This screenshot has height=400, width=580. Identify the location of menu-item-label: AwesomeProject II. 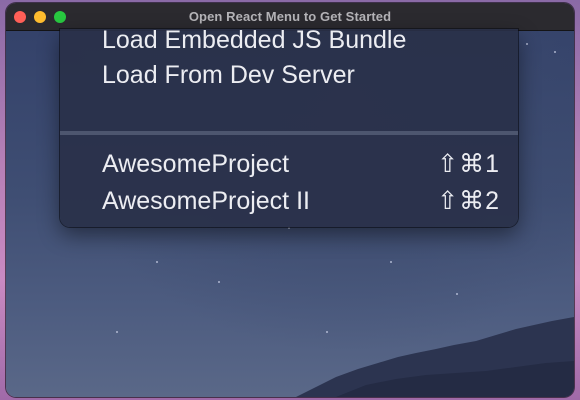
(206, 200).